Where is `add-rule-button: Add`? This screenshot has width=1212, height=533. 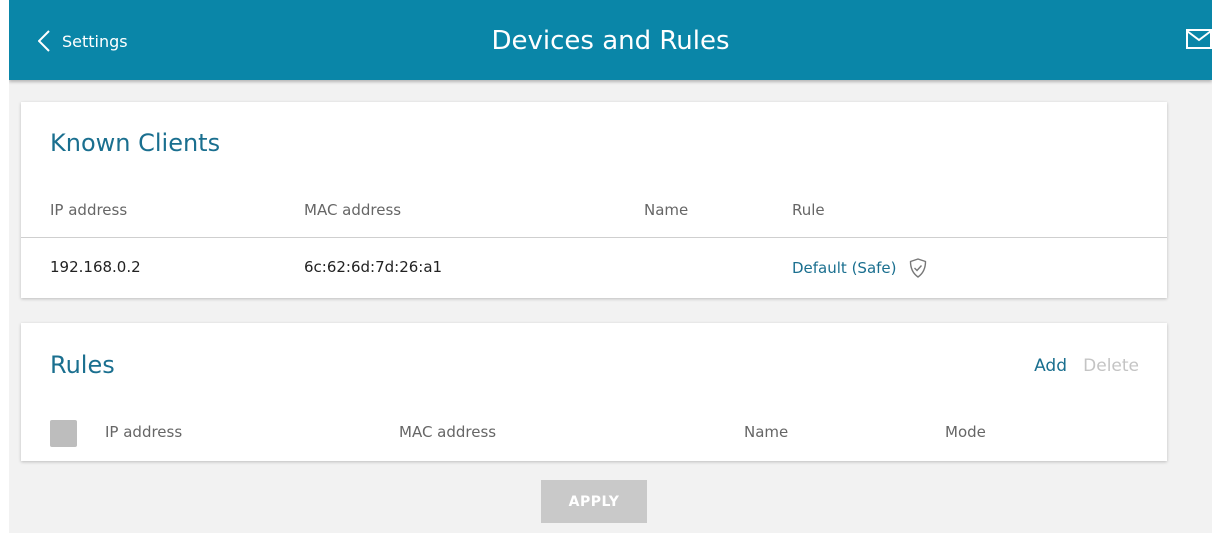 add-rule-button: Add is located at coordinates (1050, 366).